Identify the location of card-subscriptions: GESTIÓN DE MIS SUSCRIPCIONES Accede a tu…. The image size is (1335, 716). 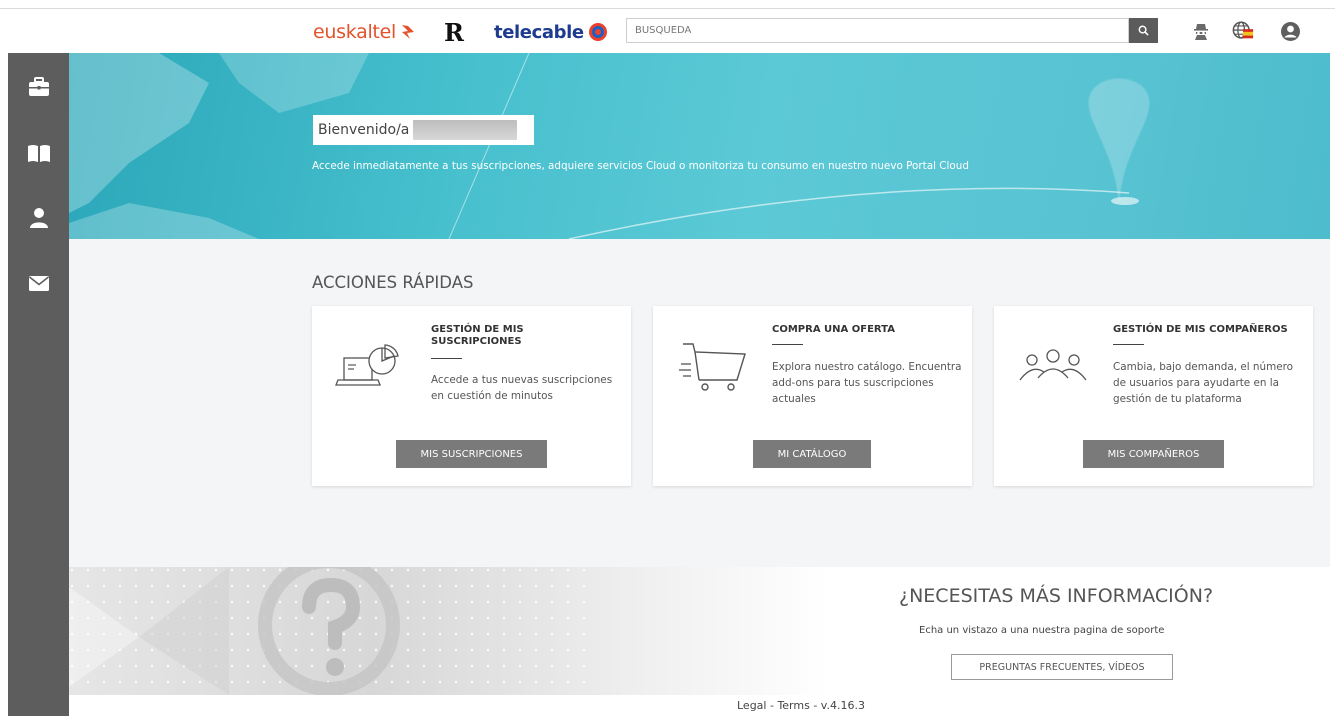
(471, 396).